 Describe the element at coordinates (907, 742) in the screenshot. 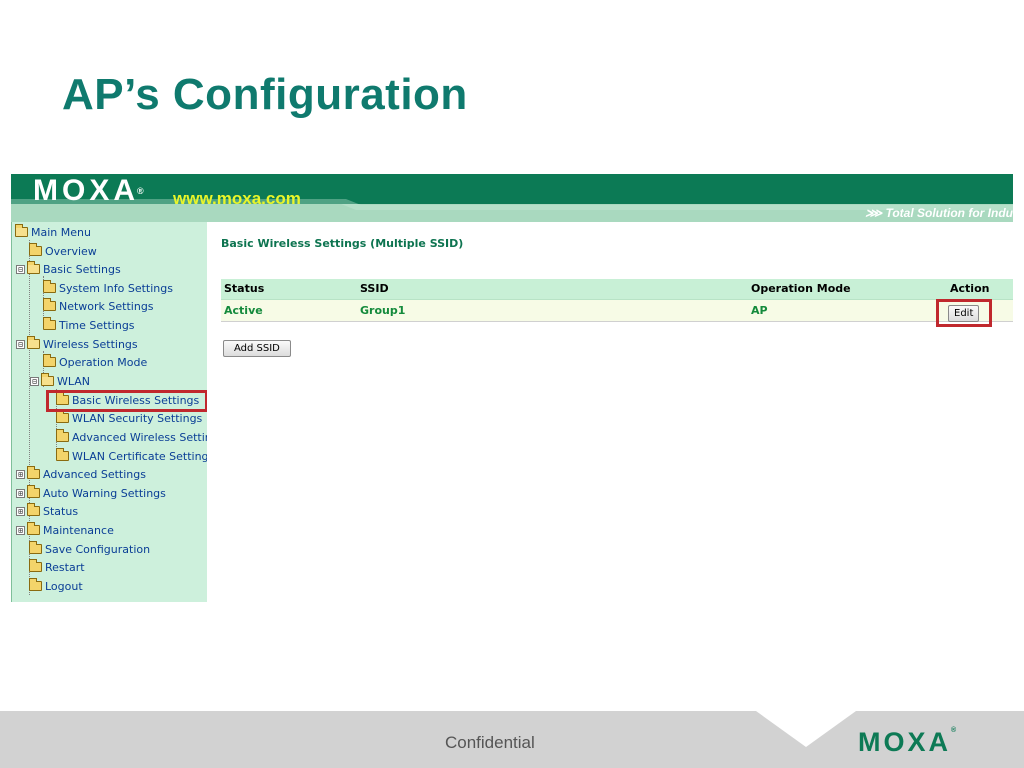

I see `footer-moxa-logo: MOXA®` at that location.